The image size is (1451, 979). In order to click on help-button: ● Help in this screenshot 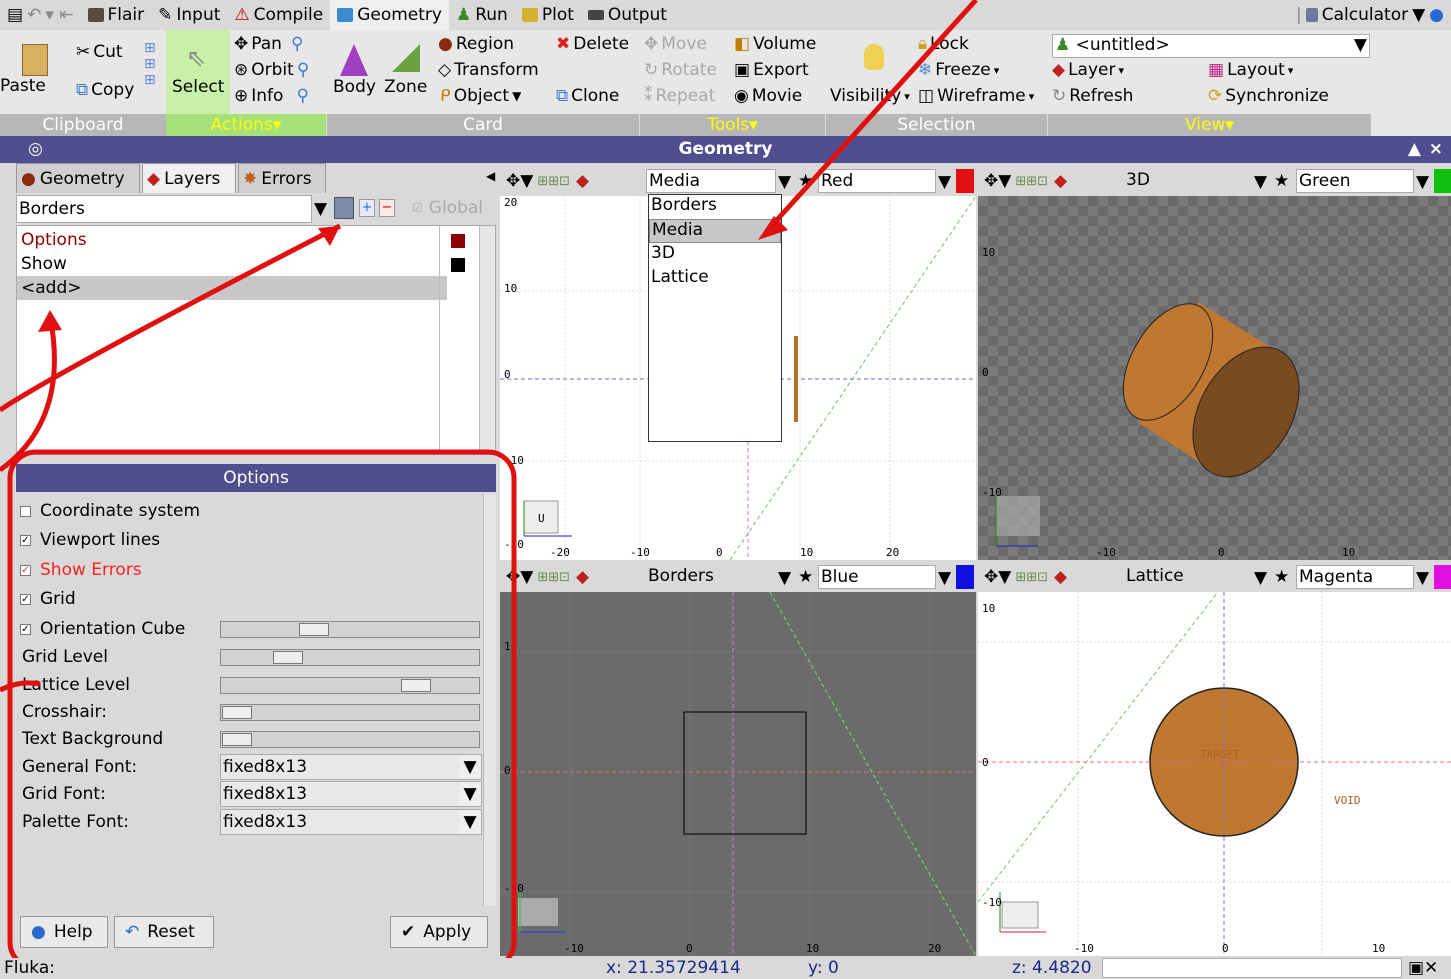, I will do `click(64, 932)`.